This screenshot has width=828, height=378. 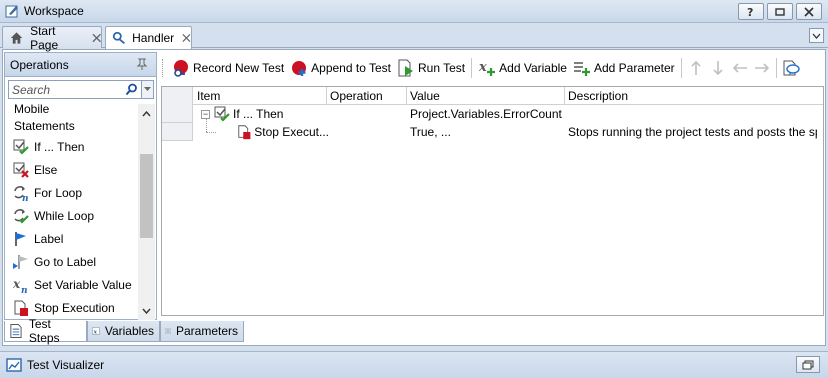 I want to click on operation-while-loop: While Loop, so click(x=71, y=215).